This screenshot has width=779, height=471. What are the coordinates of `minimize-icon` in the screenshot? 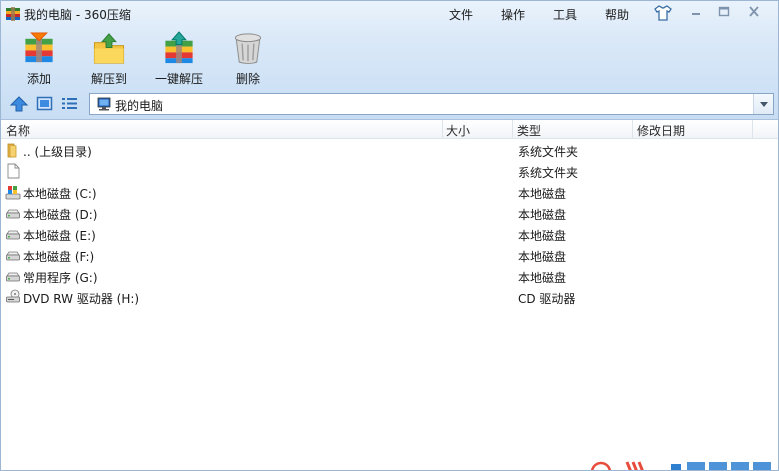 It's located at (696, 12).